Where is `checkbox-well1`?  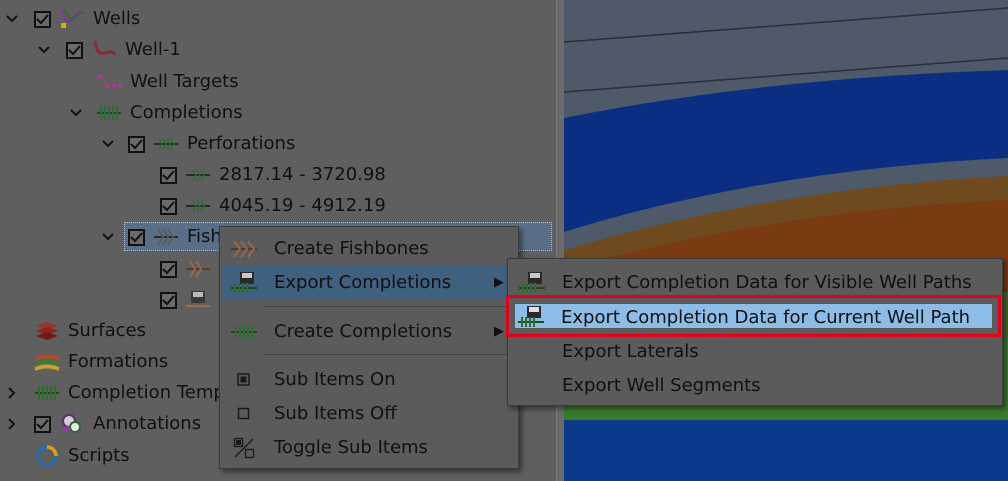 checkbox-well1 is located at coordinates (74, 50).